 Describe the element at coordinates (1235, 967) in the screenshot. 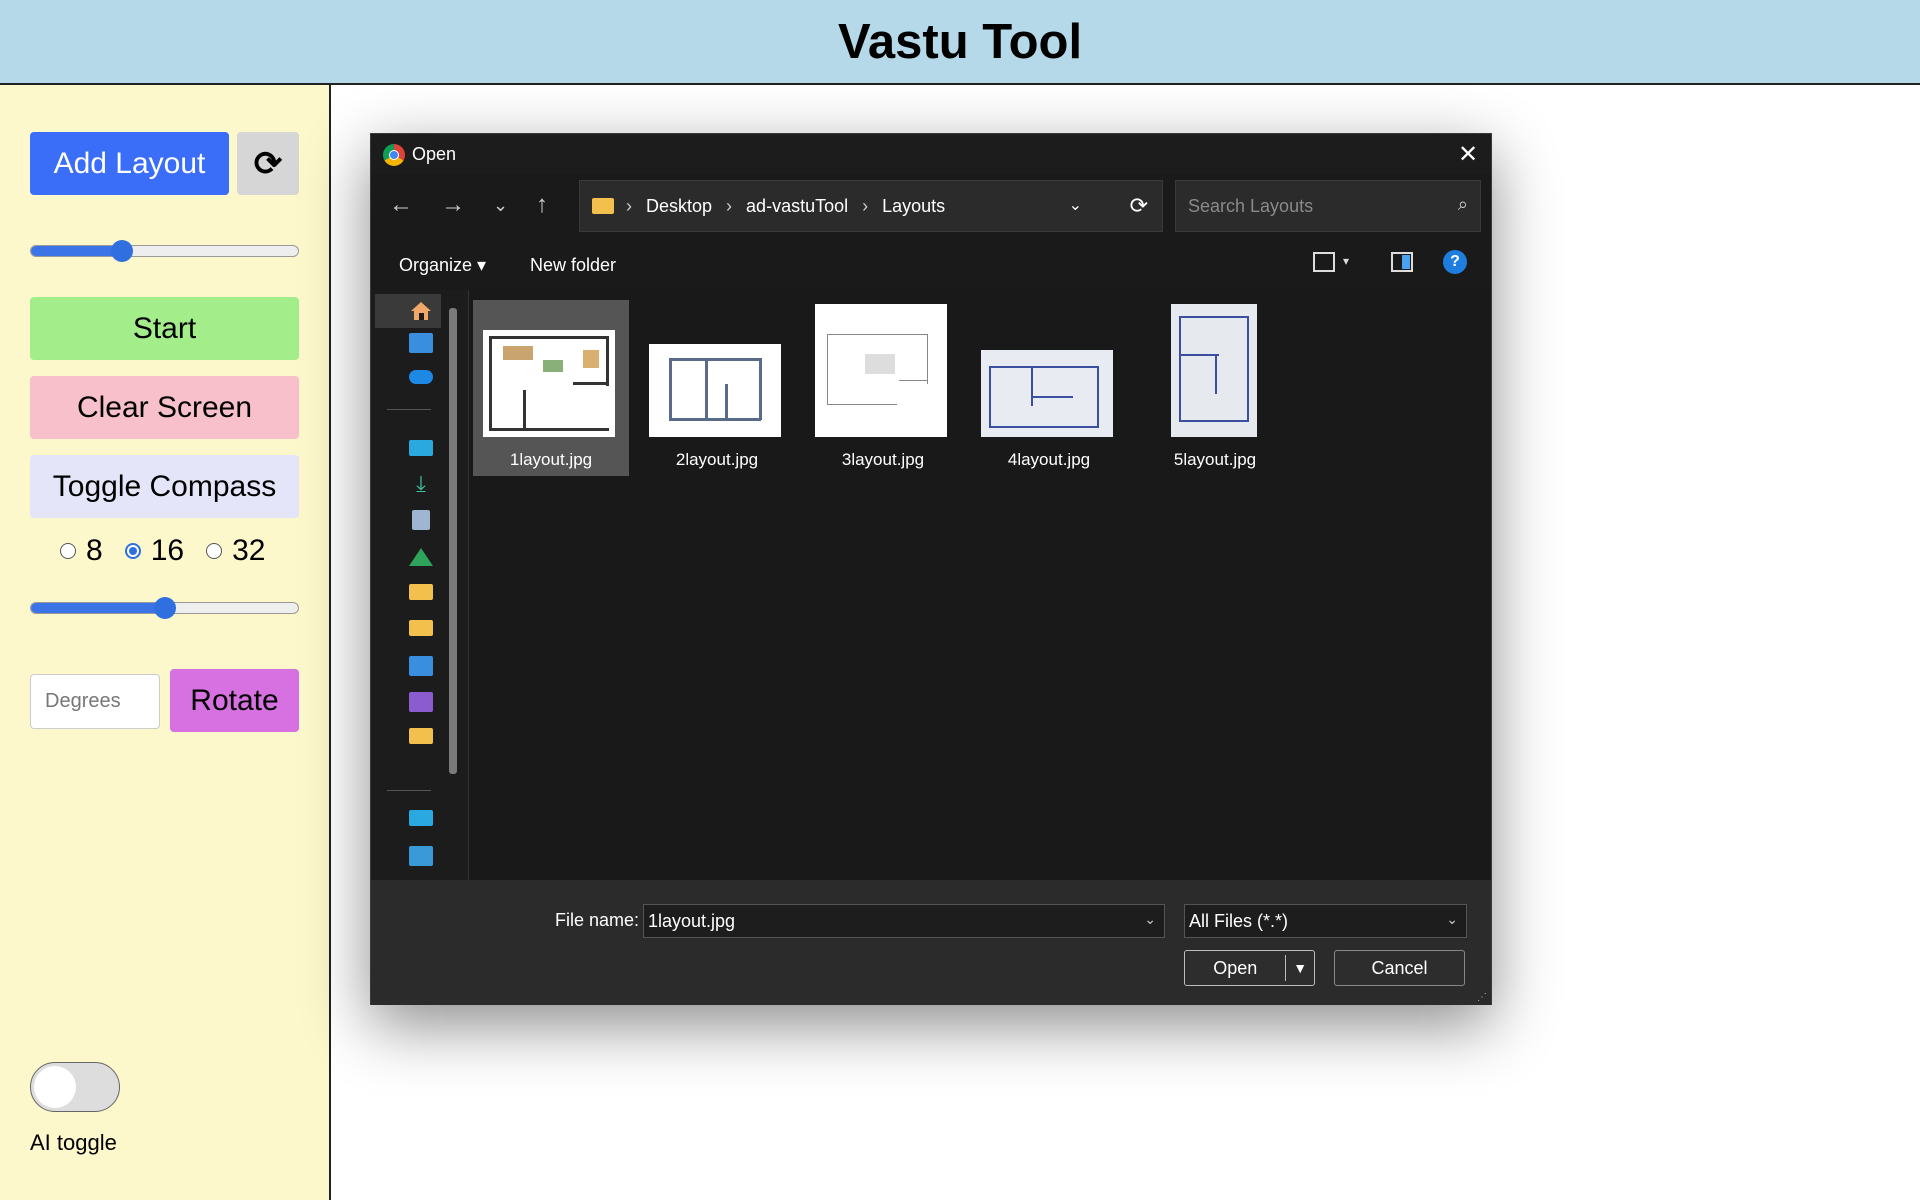

I see `open-button-label: Open` at that location.